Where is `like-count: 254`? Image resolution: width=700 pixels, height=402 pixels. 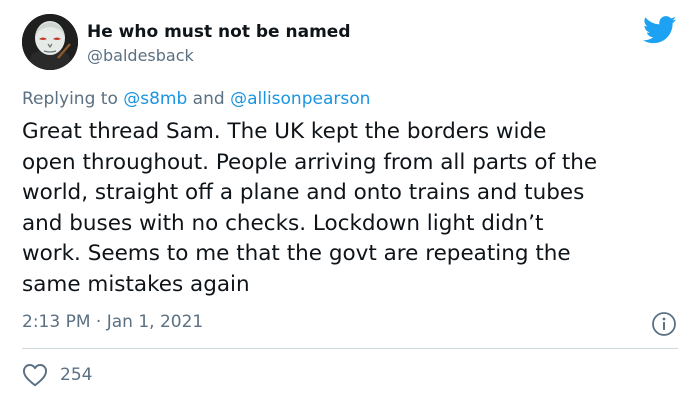 like-count: 254 is located at coordinates (76, 375).